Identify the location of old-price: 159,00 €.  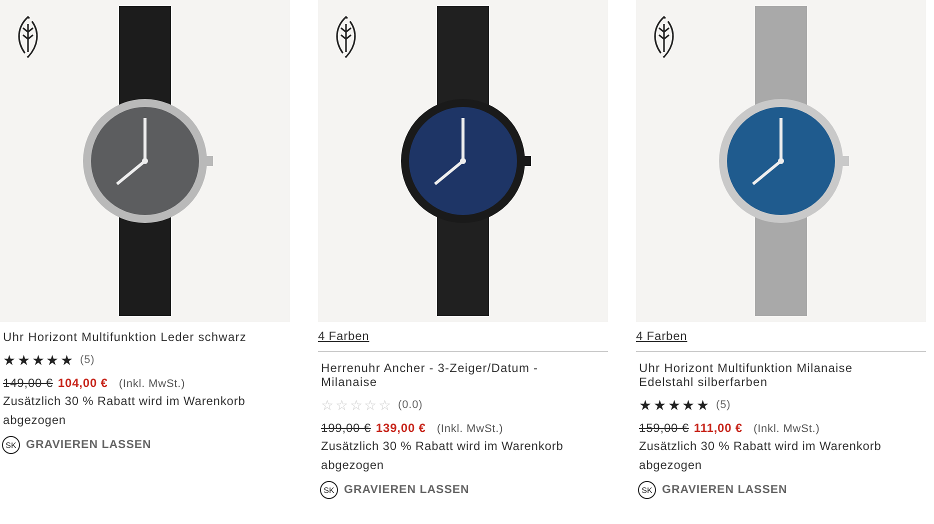
(664, 428).